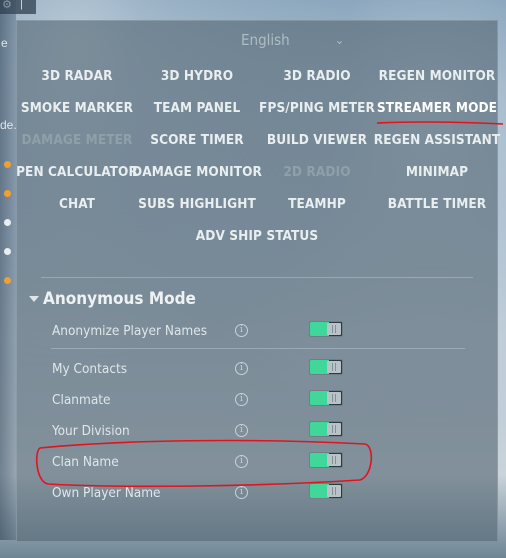 The width and height of the screenshot is (506, 558). I want to click on mod-tab-pen-calculator: PEN CALCULATOR, so click(77, 172).